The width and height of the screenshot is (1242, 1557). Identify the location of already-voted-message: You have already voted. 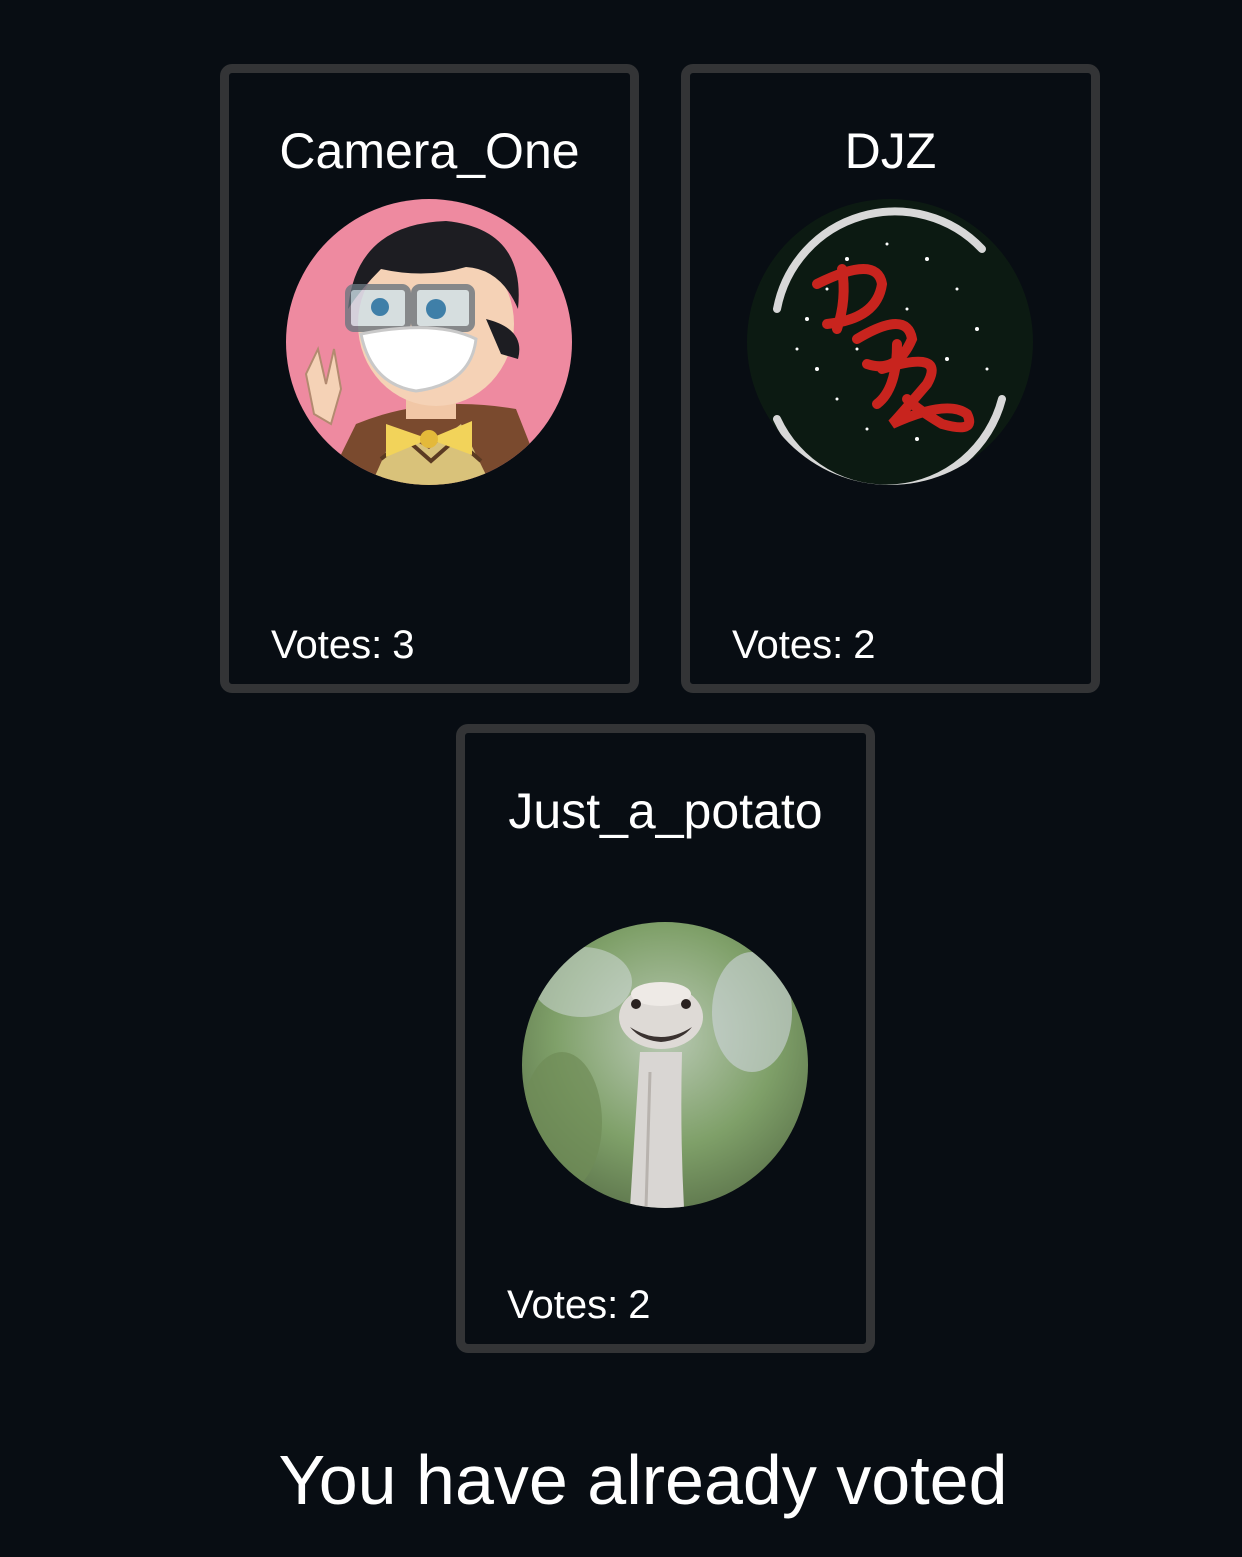
(643, 1480).